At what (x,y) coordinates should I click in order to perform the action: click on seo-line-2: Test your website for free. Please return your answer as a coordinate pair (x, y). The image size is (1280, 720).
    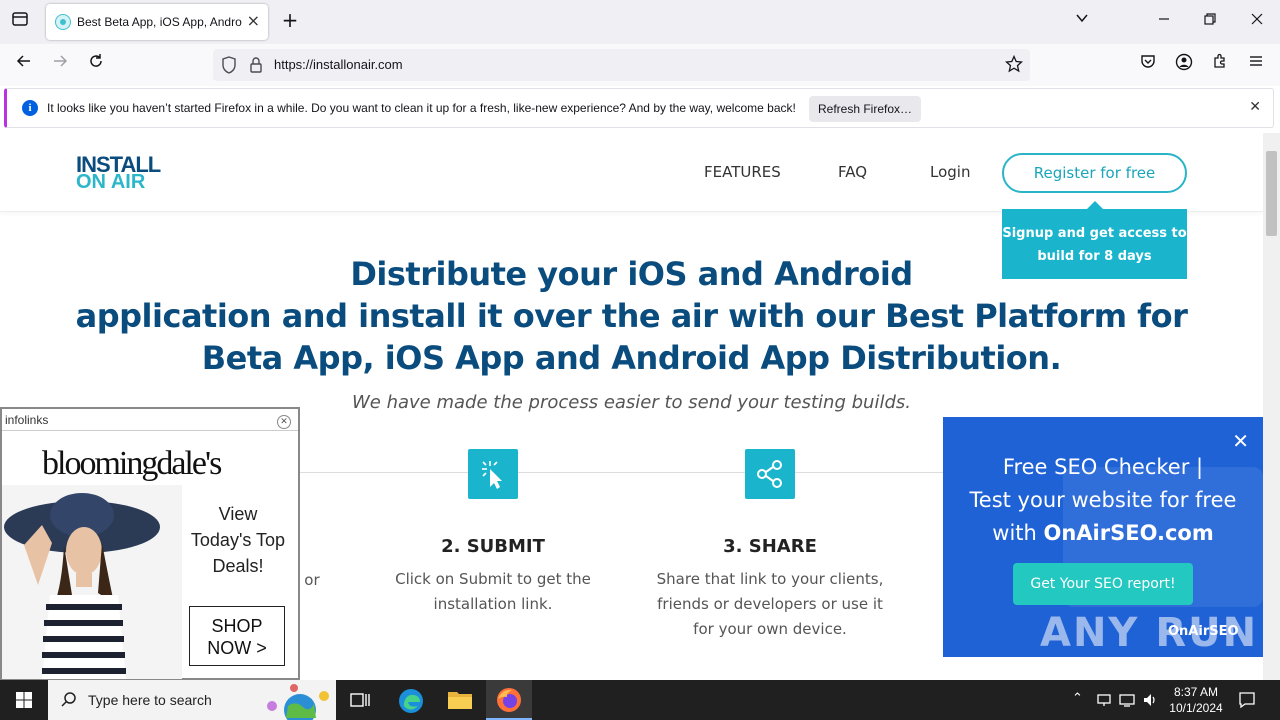
    Looking at the image, I should click on (1103, 500).